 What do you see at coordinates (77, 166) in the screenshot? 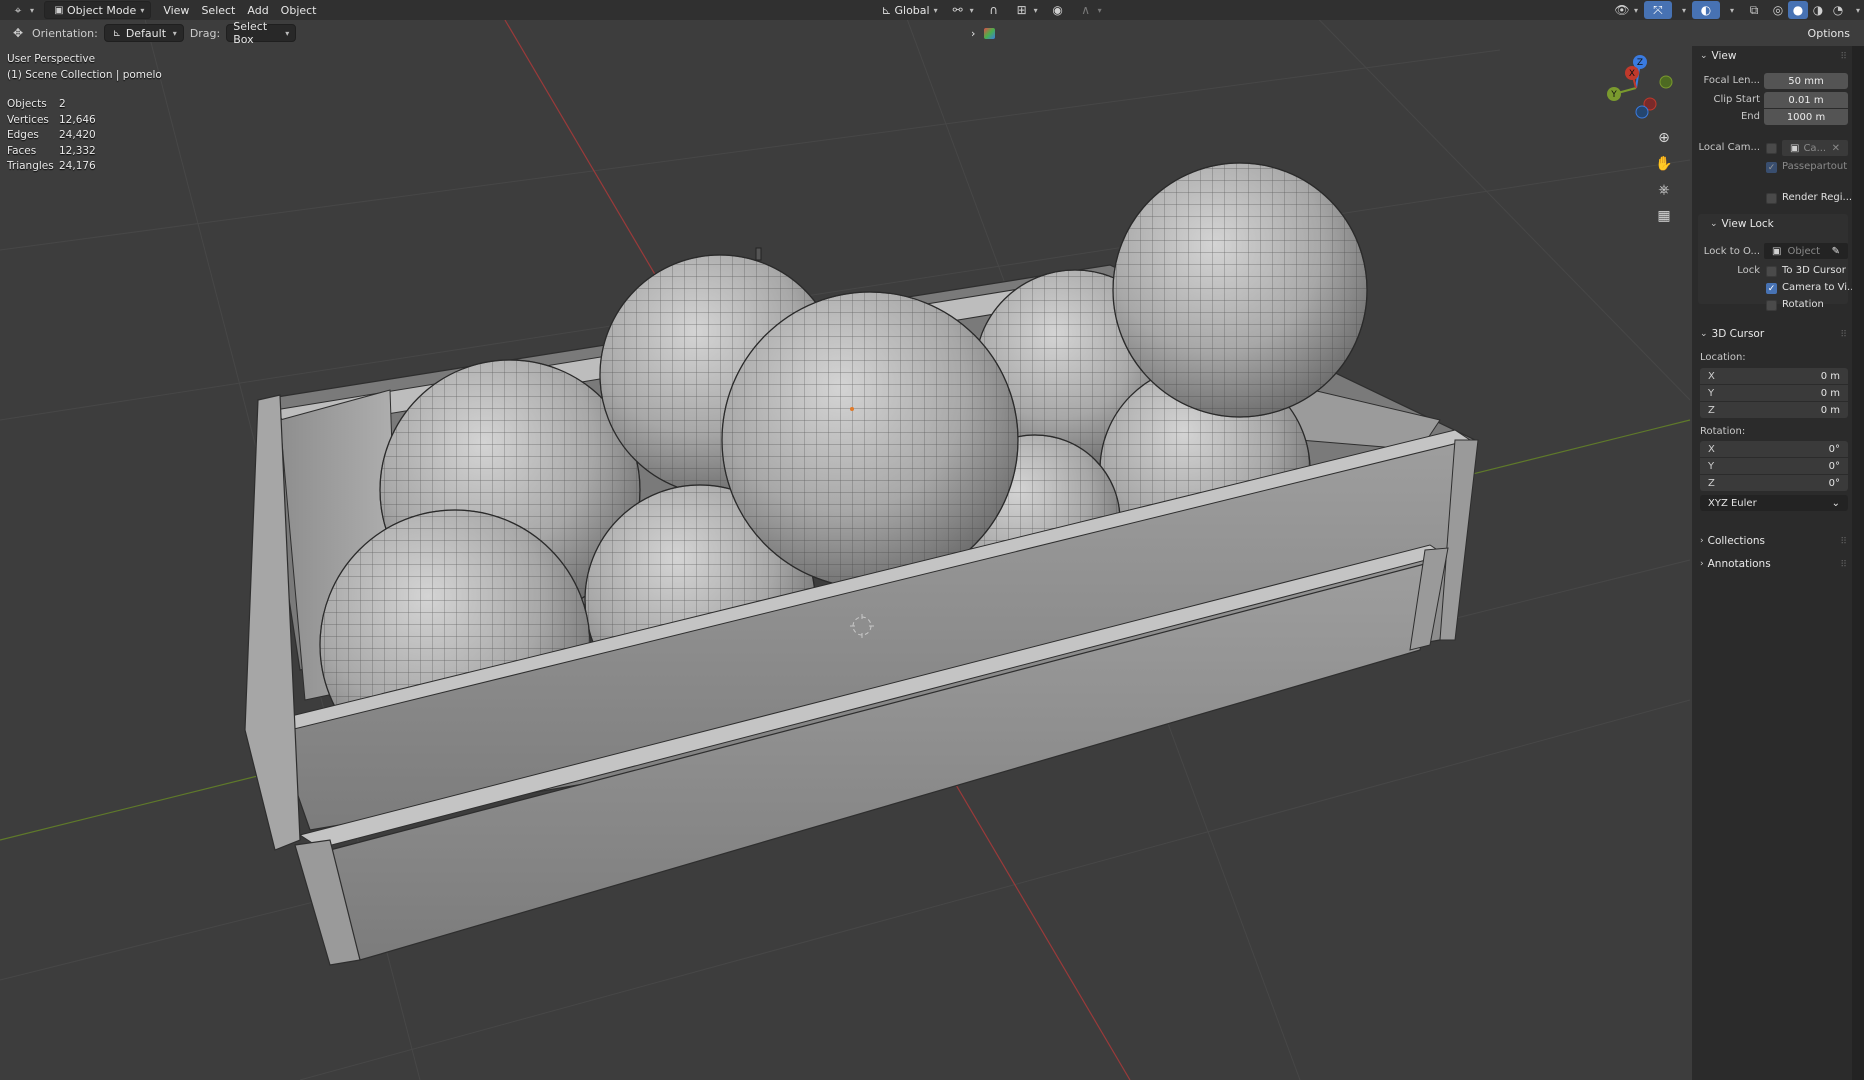
I see `stat-value: 24,176` at bounding box center [77, 166].